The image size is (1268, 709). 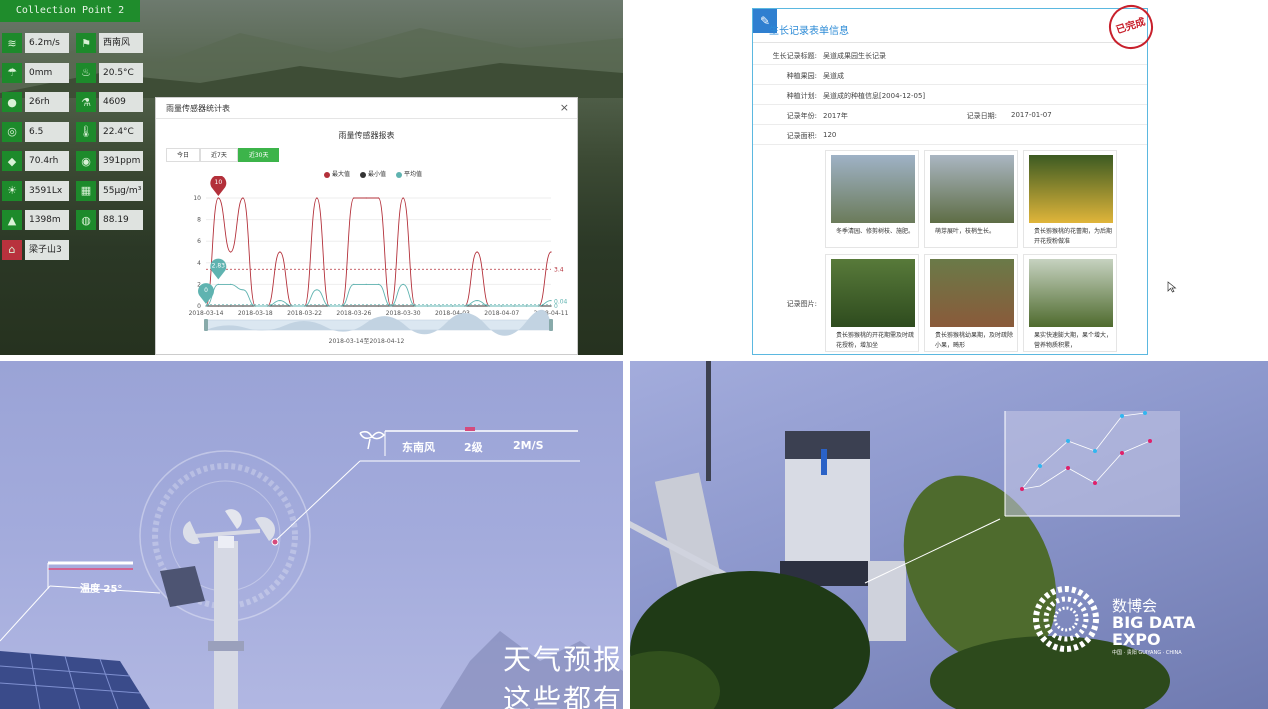 I want to click on sensor-value: 26rh, so click(x=47, y=102).